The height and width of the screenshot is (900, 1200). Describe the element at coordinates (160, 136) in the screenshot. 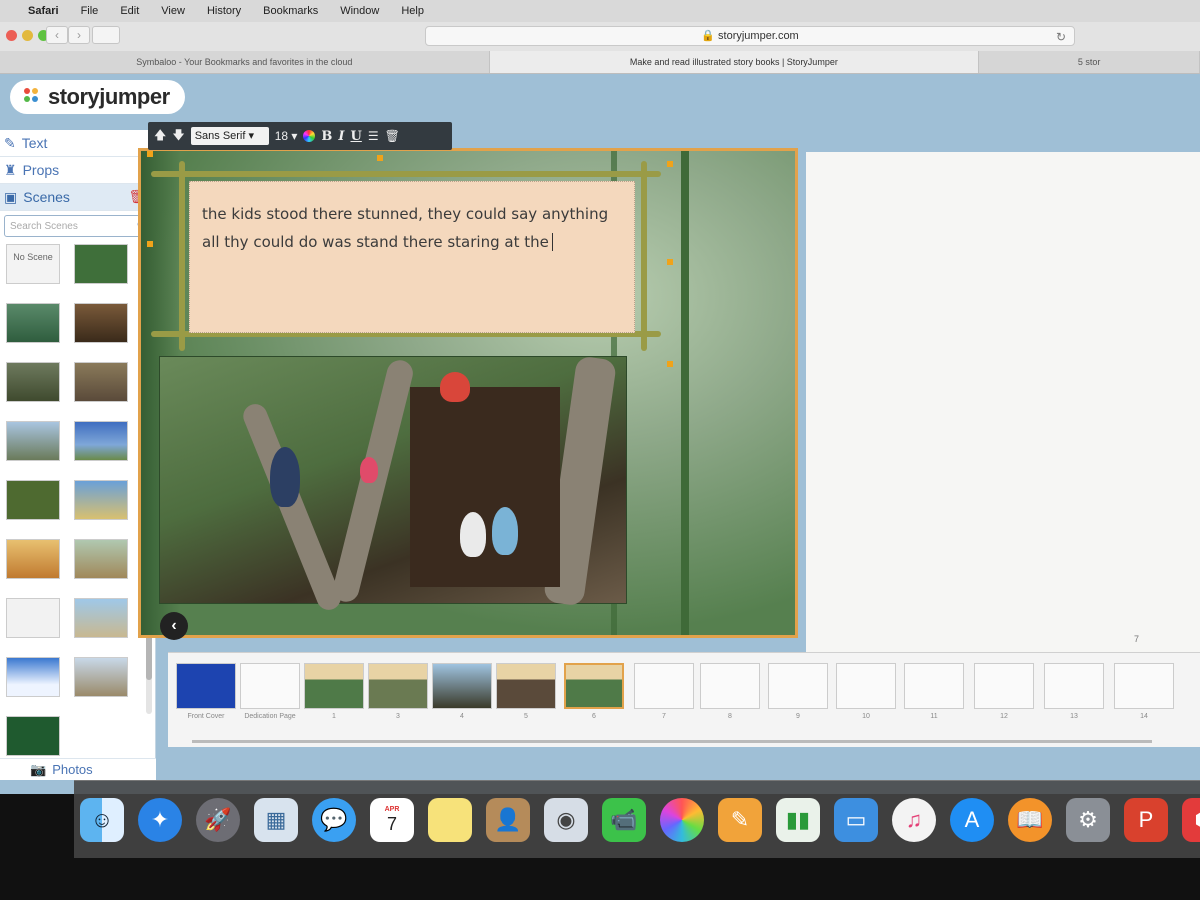

I see `bring-forward-icon: 🡅` at that location.